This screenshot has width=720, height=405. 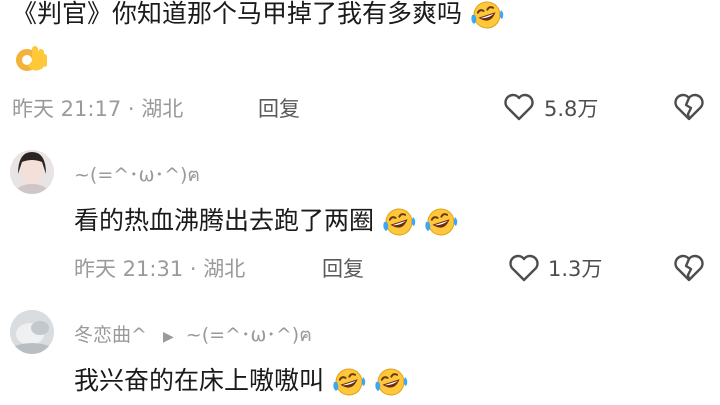 I want to click on like-count: 5.8万, so click(x=571, y=109).